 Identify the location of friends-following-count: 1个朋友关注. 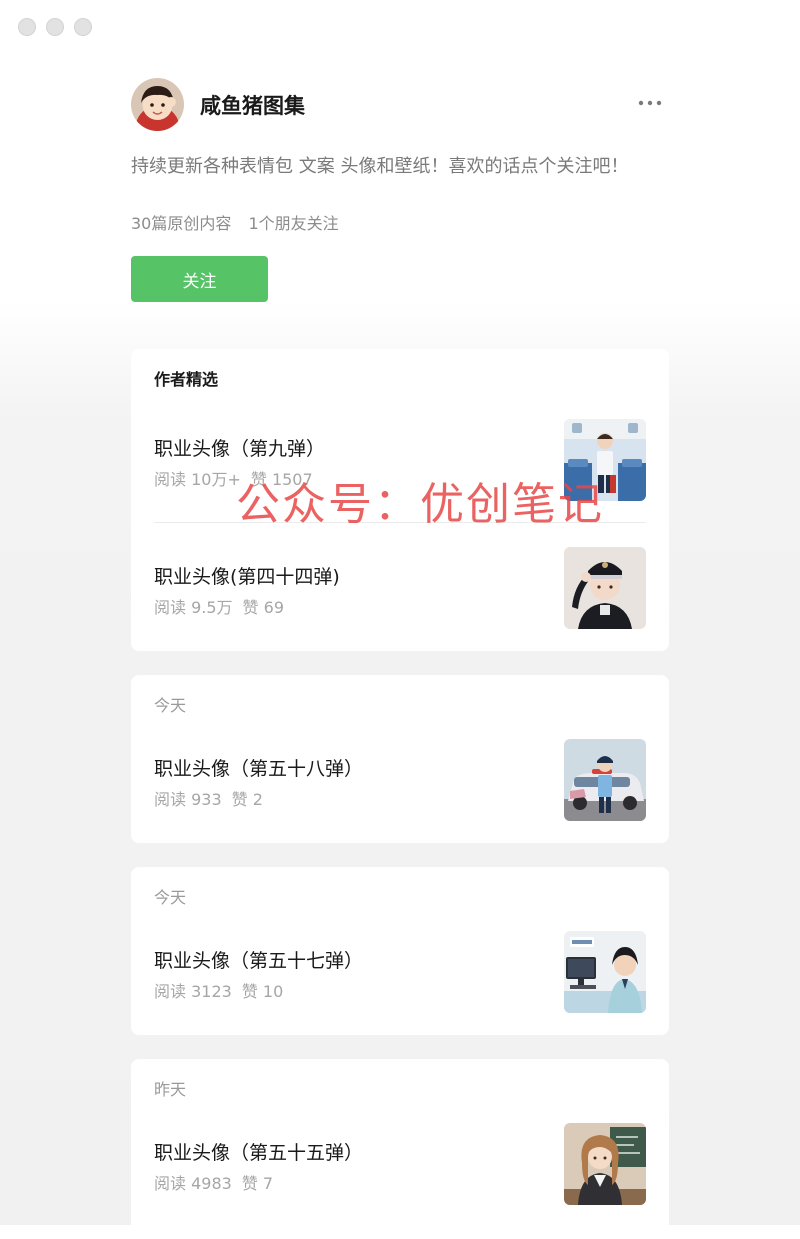
(293, 223).